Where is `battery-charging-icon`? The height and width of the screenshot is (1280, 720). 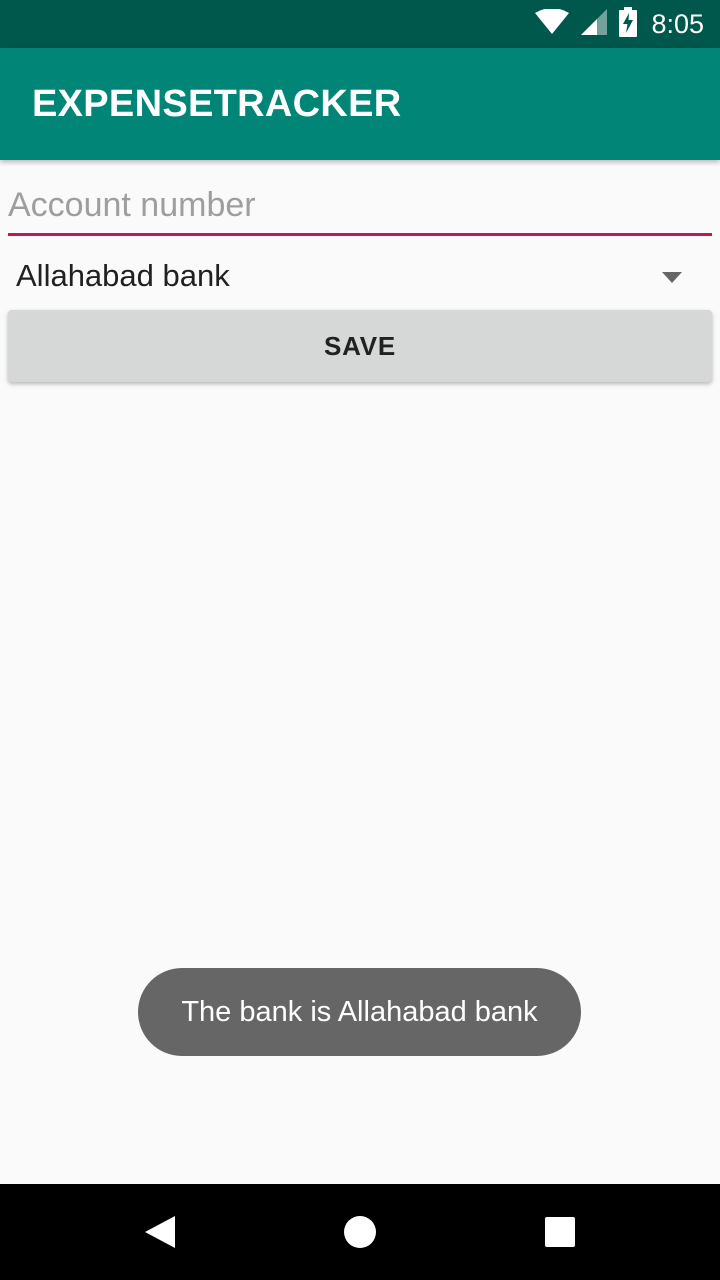 battery-charging-icon is located at coordinates (628, 24).